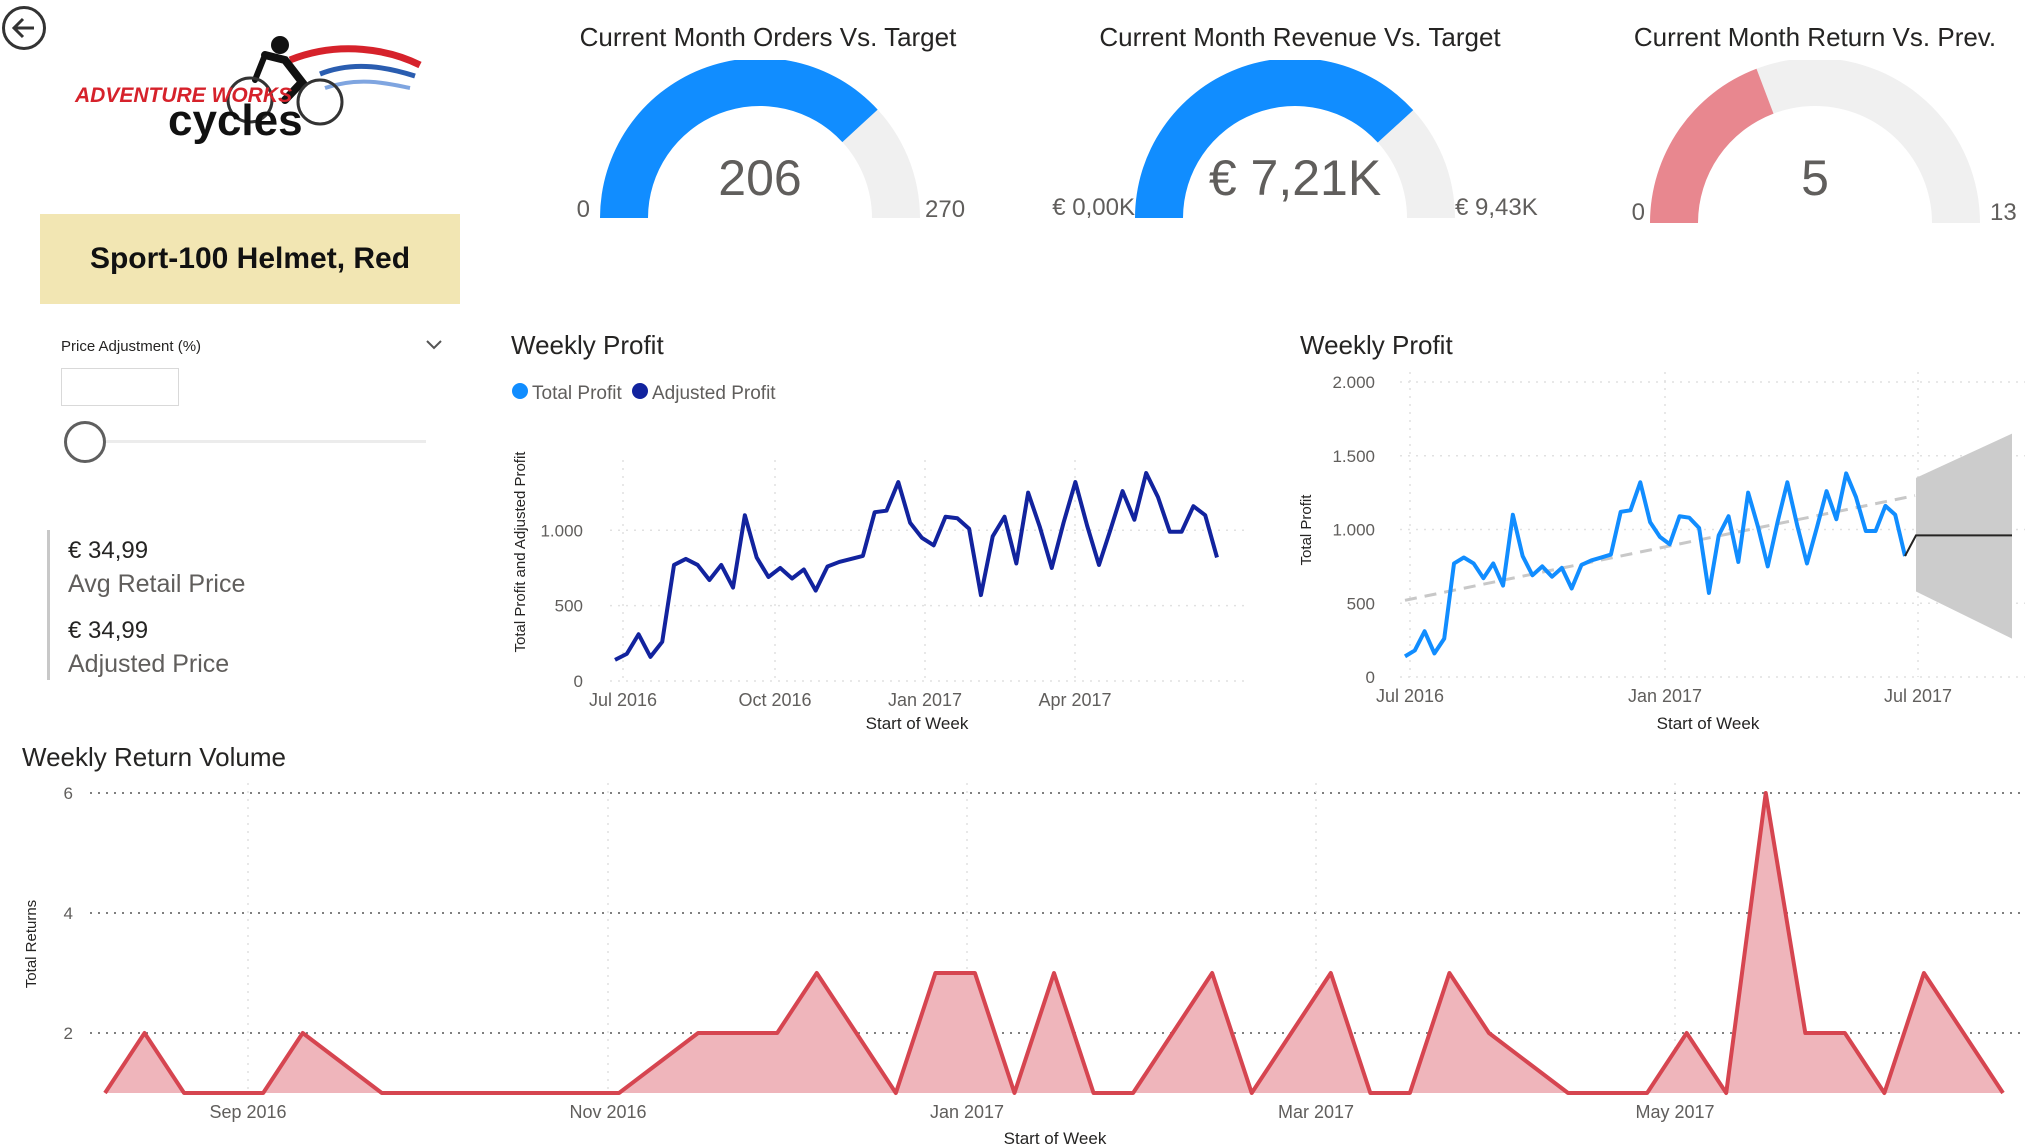 This screenshot has width=2030, height=1146. I want to click on x-tick-label: Oct 2016, so click(774, 700).